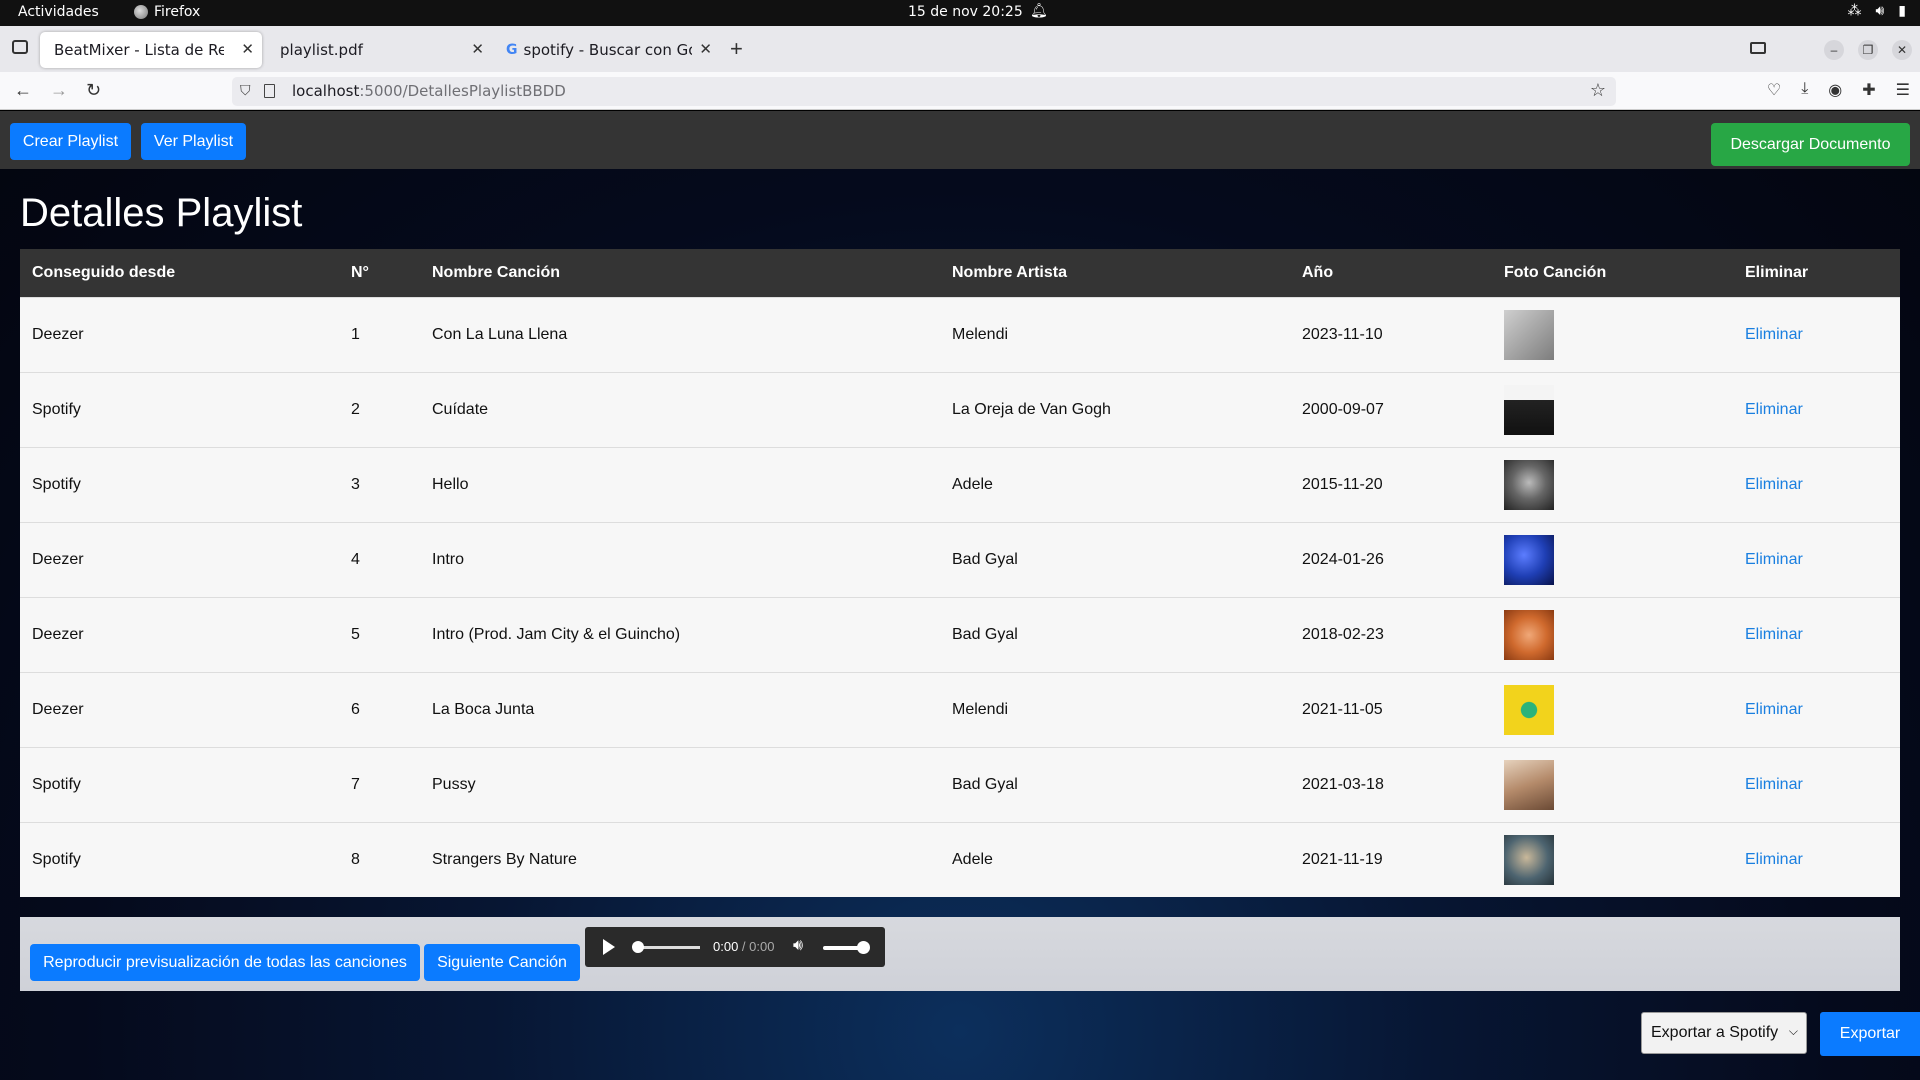 The height and width of the screenshot is (1080, 1920). Describe the element at coordinates (1880, 11) in the screenshot. I see `volume-icon: 🔊︎` at that location.